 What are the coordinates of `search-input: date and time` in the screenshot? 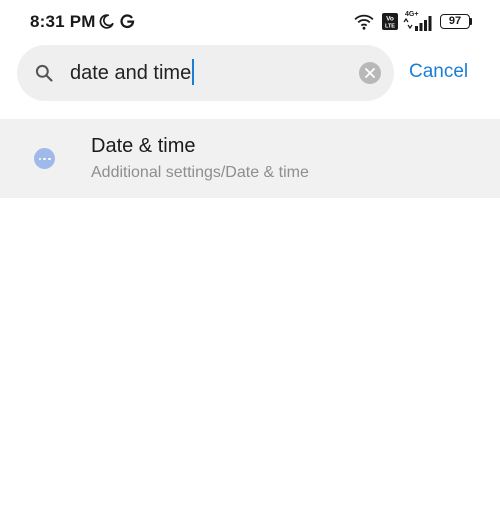 It's located at (210, 73).